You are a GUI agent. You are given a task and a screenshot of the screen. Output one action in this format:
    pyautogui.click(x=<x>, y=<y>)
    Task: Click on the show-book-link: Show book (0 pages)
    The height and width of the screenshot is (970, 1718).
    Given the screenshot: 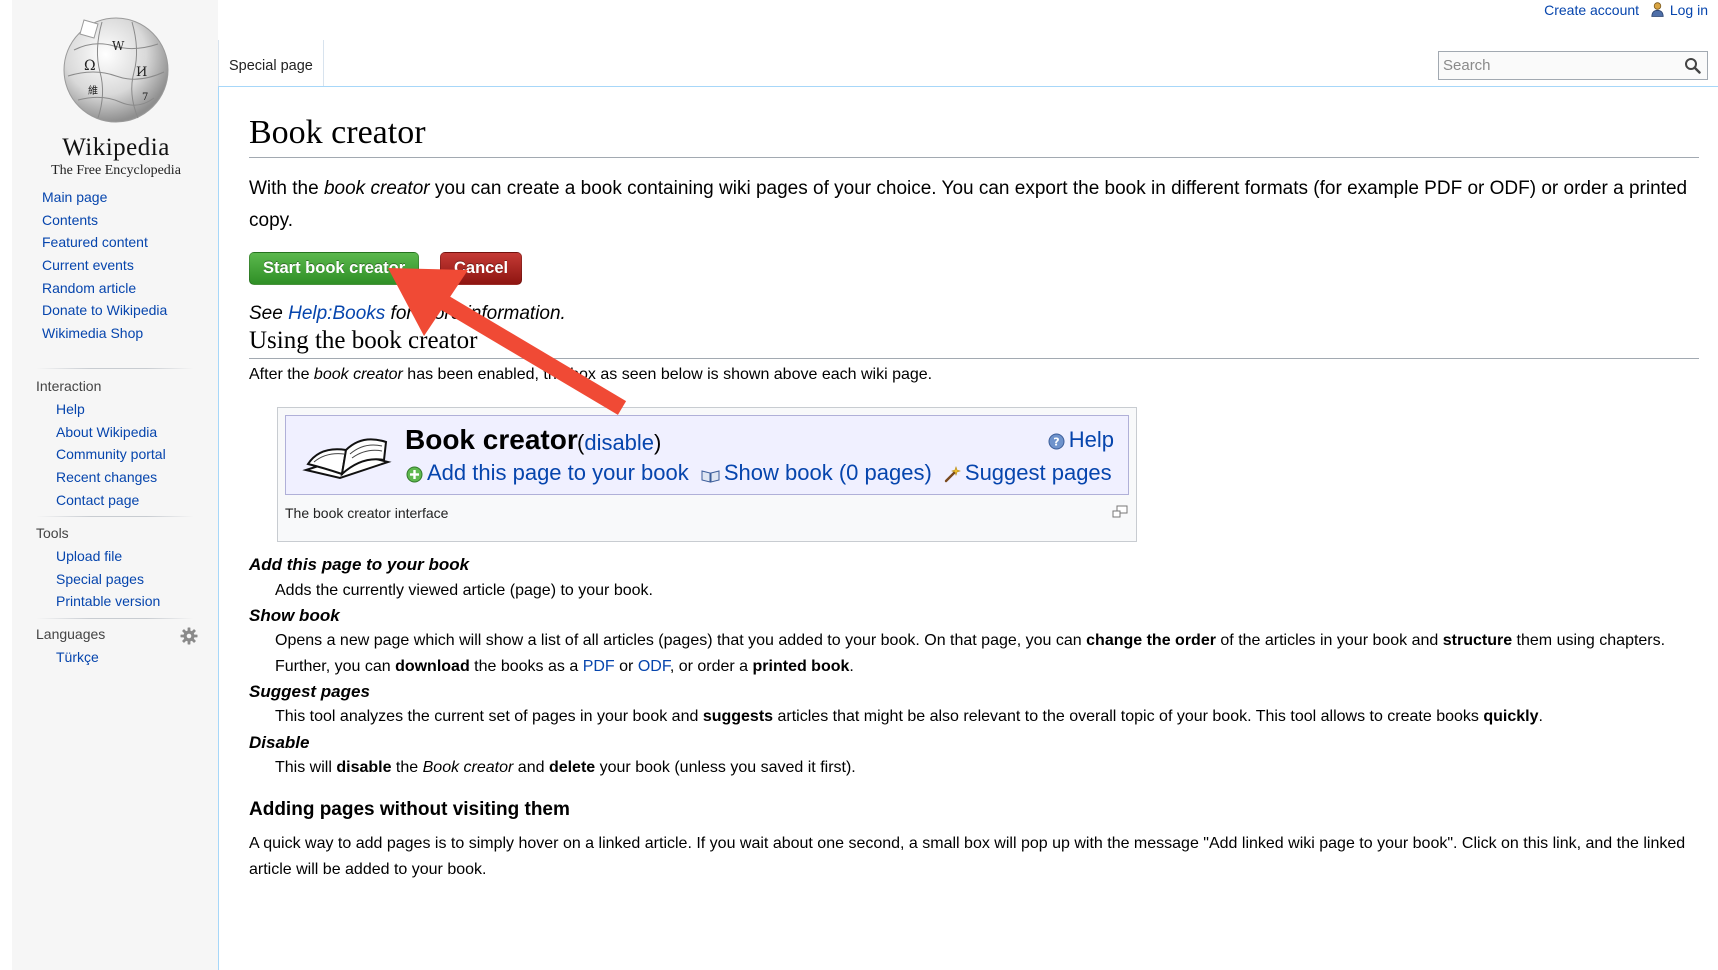 What is the action you would take?
    pyautogui.click(x=828, y=472)
    